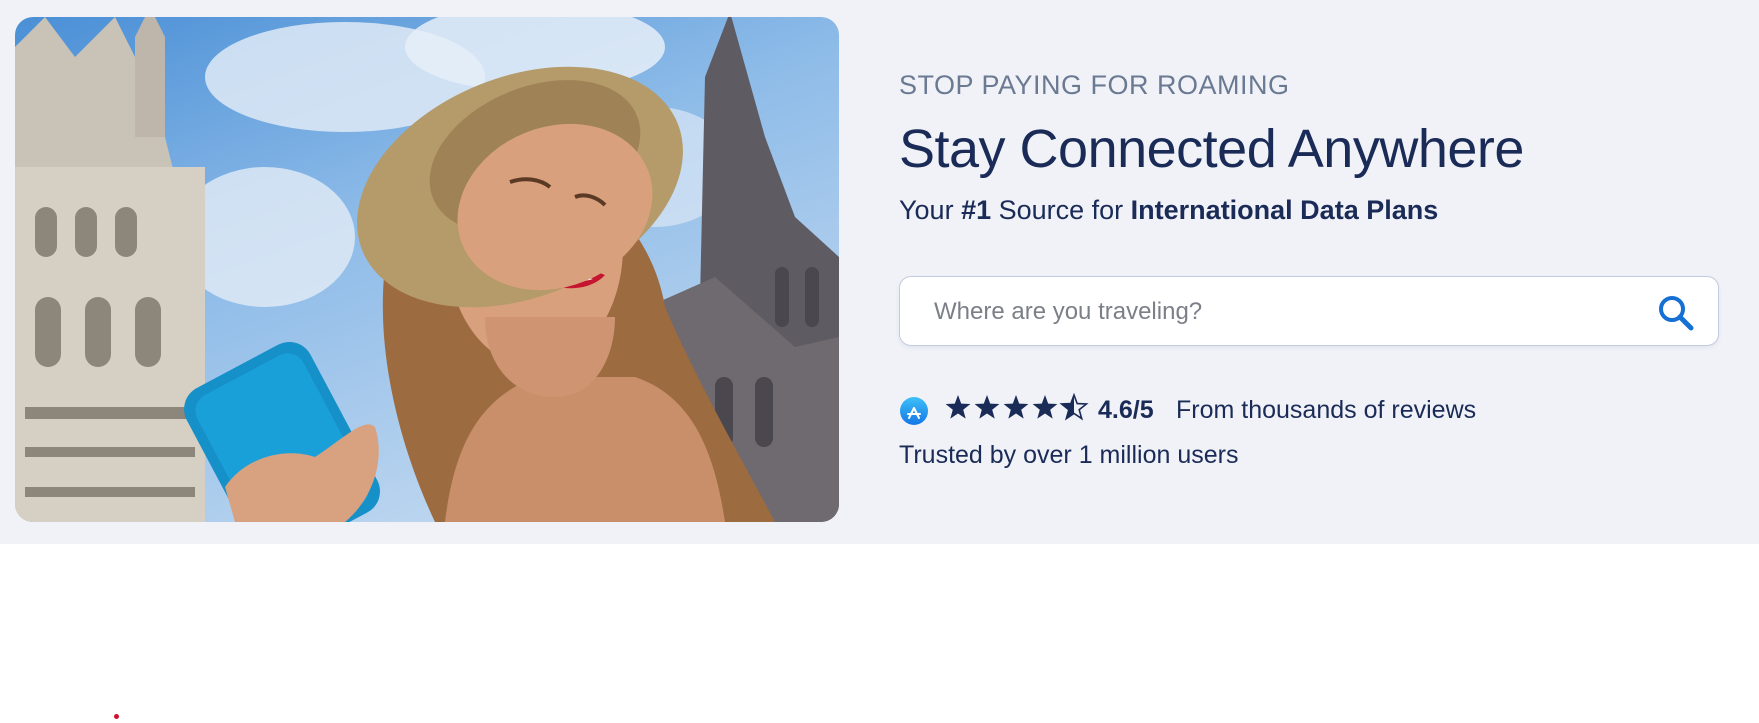 The height and width of the screenshot is (723, 1759). I want to click on app-store-icon, so click(914, 411).